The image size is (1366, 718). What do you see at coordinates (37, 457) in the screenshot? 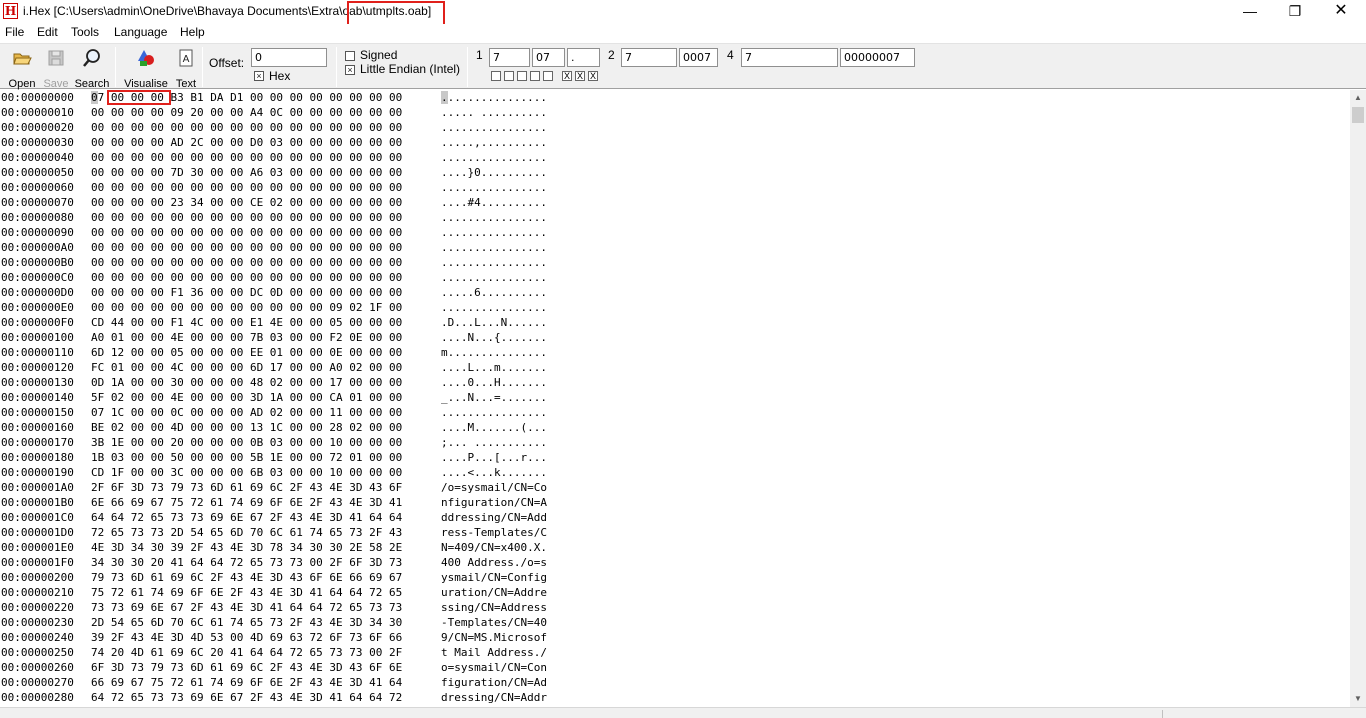
I see `row-address: 00:00000180` at bounding box center [37, 457].